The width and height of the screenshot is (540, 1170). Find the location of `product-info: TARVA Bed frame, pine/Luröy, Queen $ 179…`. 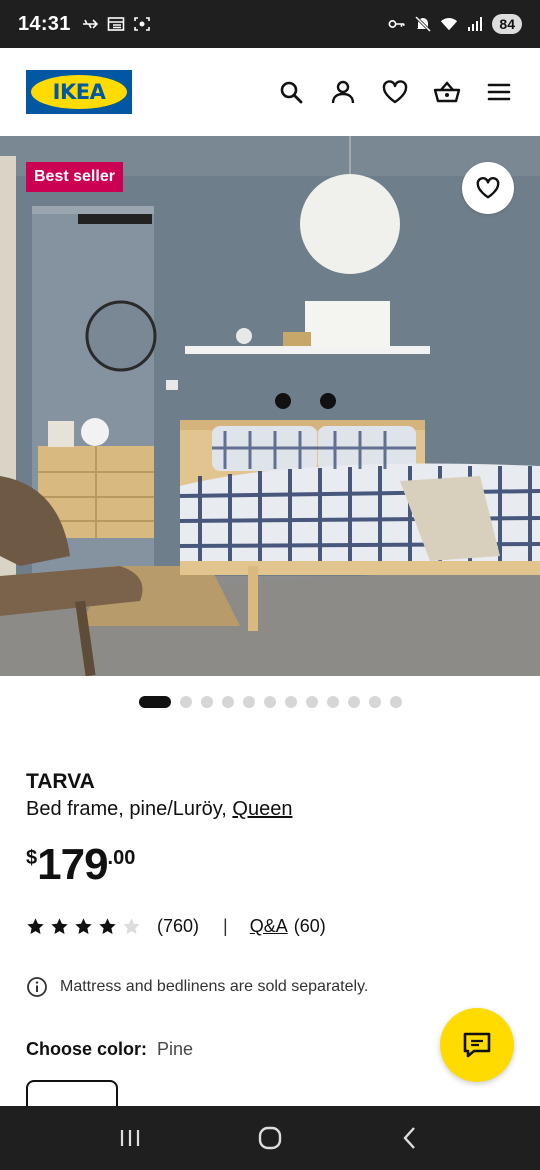

product-info: TARVA Bed frame, pine/Luröy, Queen $ 179… is located at coordinates (271, 828).